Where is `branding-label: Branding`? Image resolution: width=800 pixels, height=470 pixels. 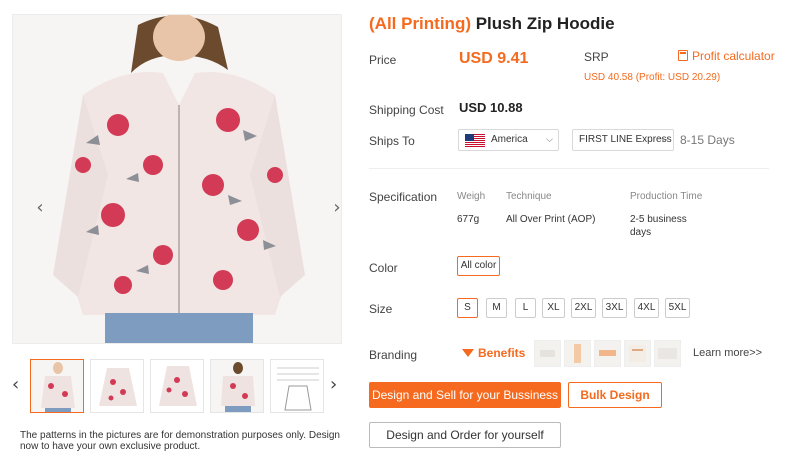 branding-label: Branding is located at coordinates (393, 355).